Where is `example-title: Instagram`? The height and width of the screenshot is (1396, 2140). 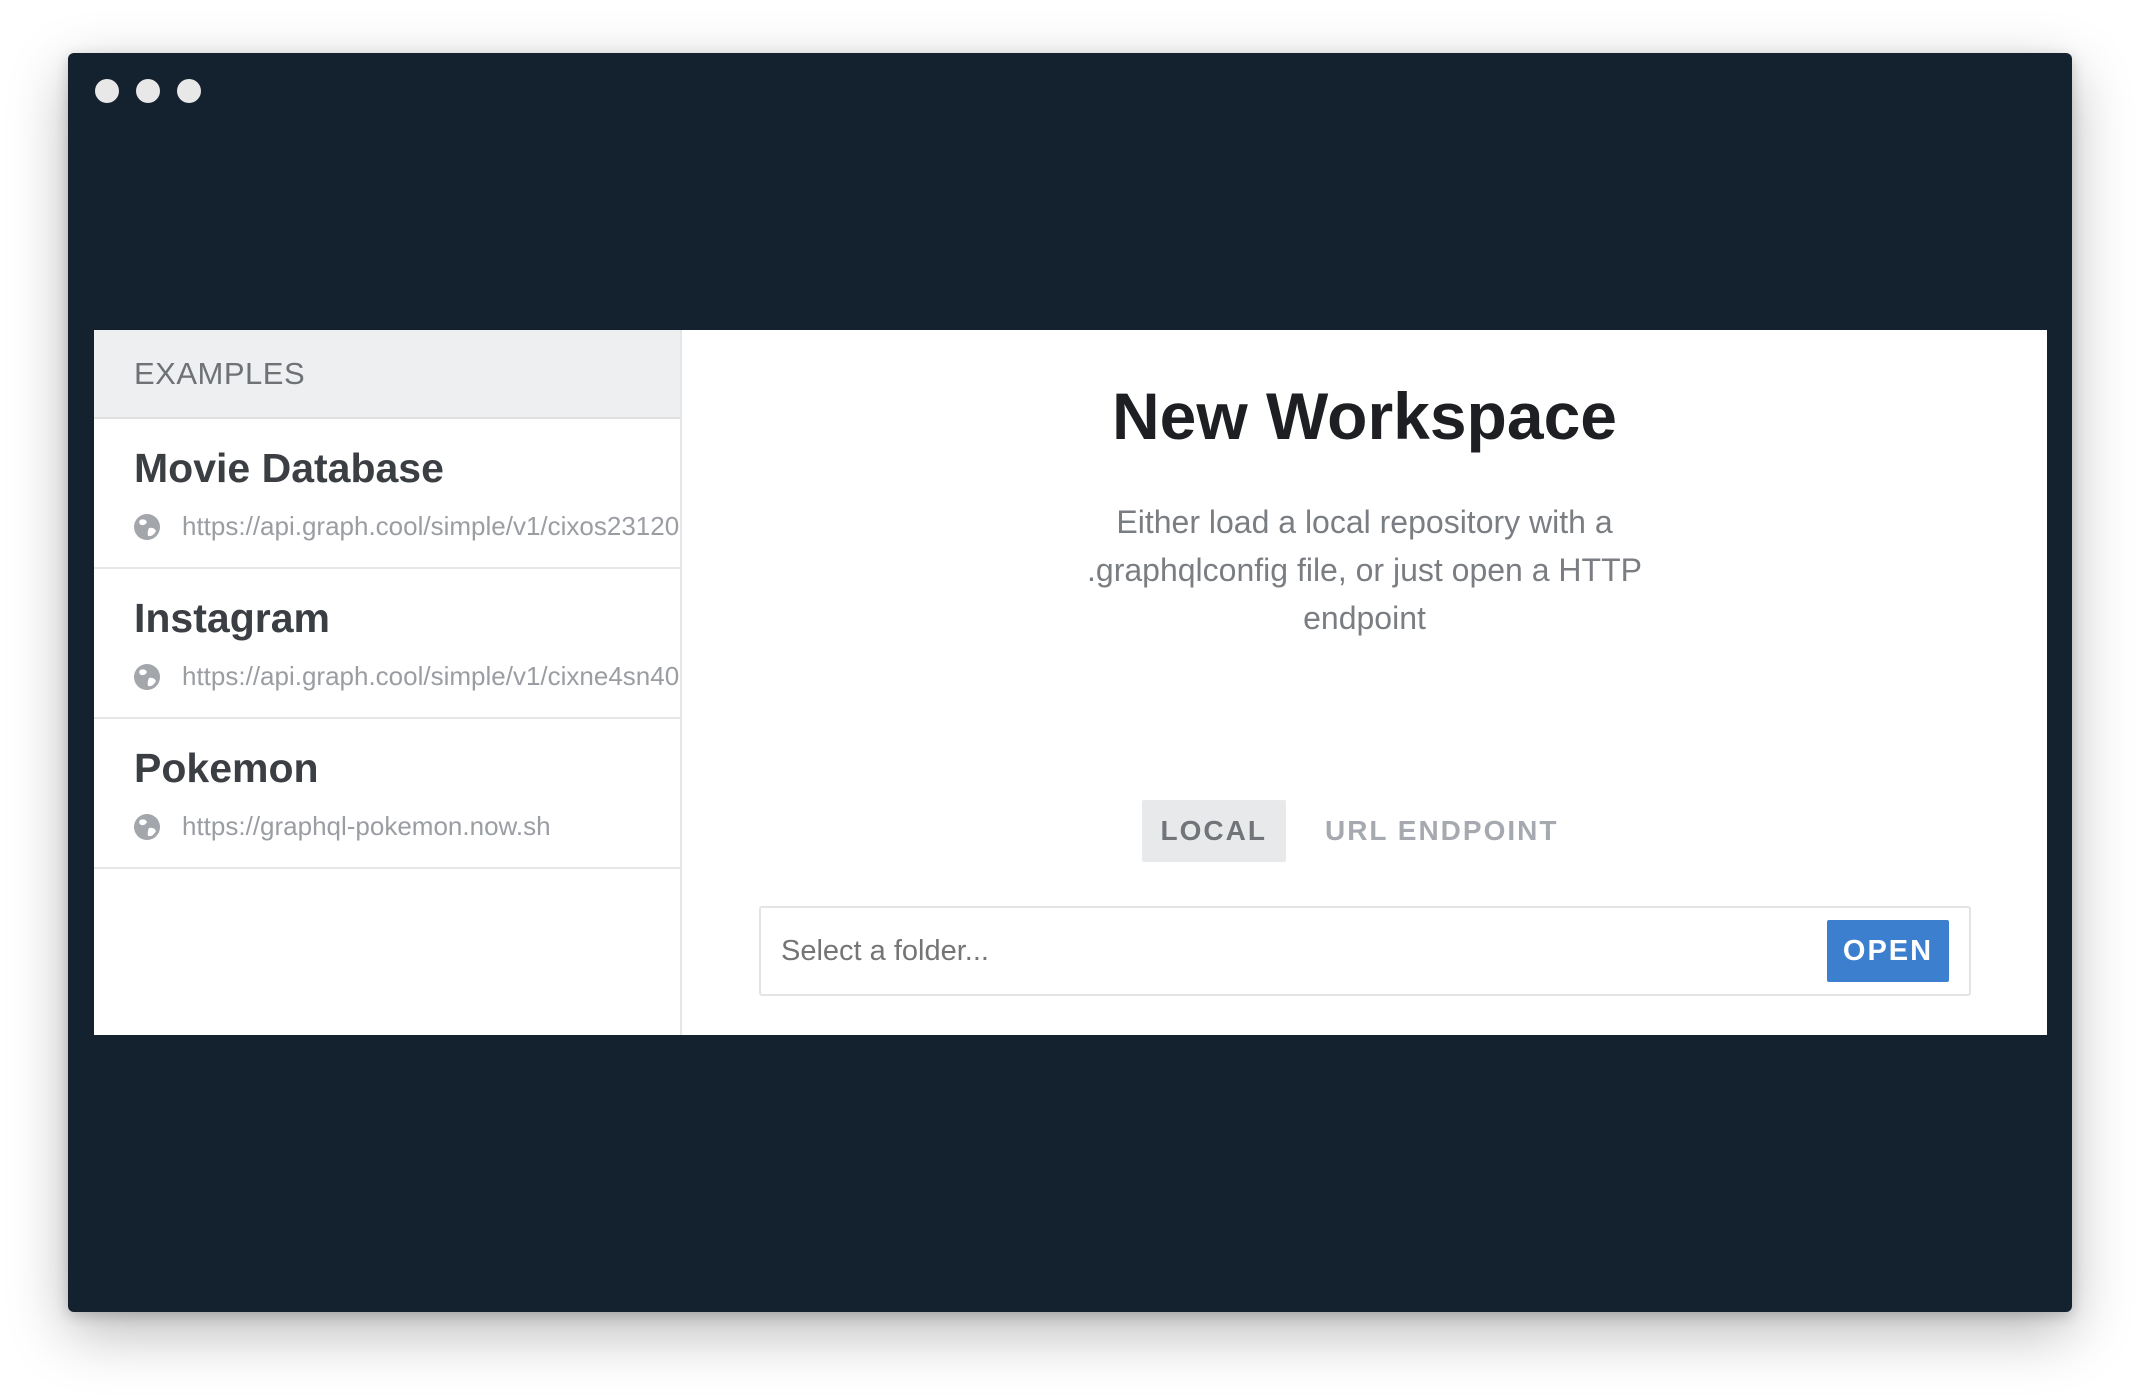
example-title: Instagram is located at coordinates (232, 618).